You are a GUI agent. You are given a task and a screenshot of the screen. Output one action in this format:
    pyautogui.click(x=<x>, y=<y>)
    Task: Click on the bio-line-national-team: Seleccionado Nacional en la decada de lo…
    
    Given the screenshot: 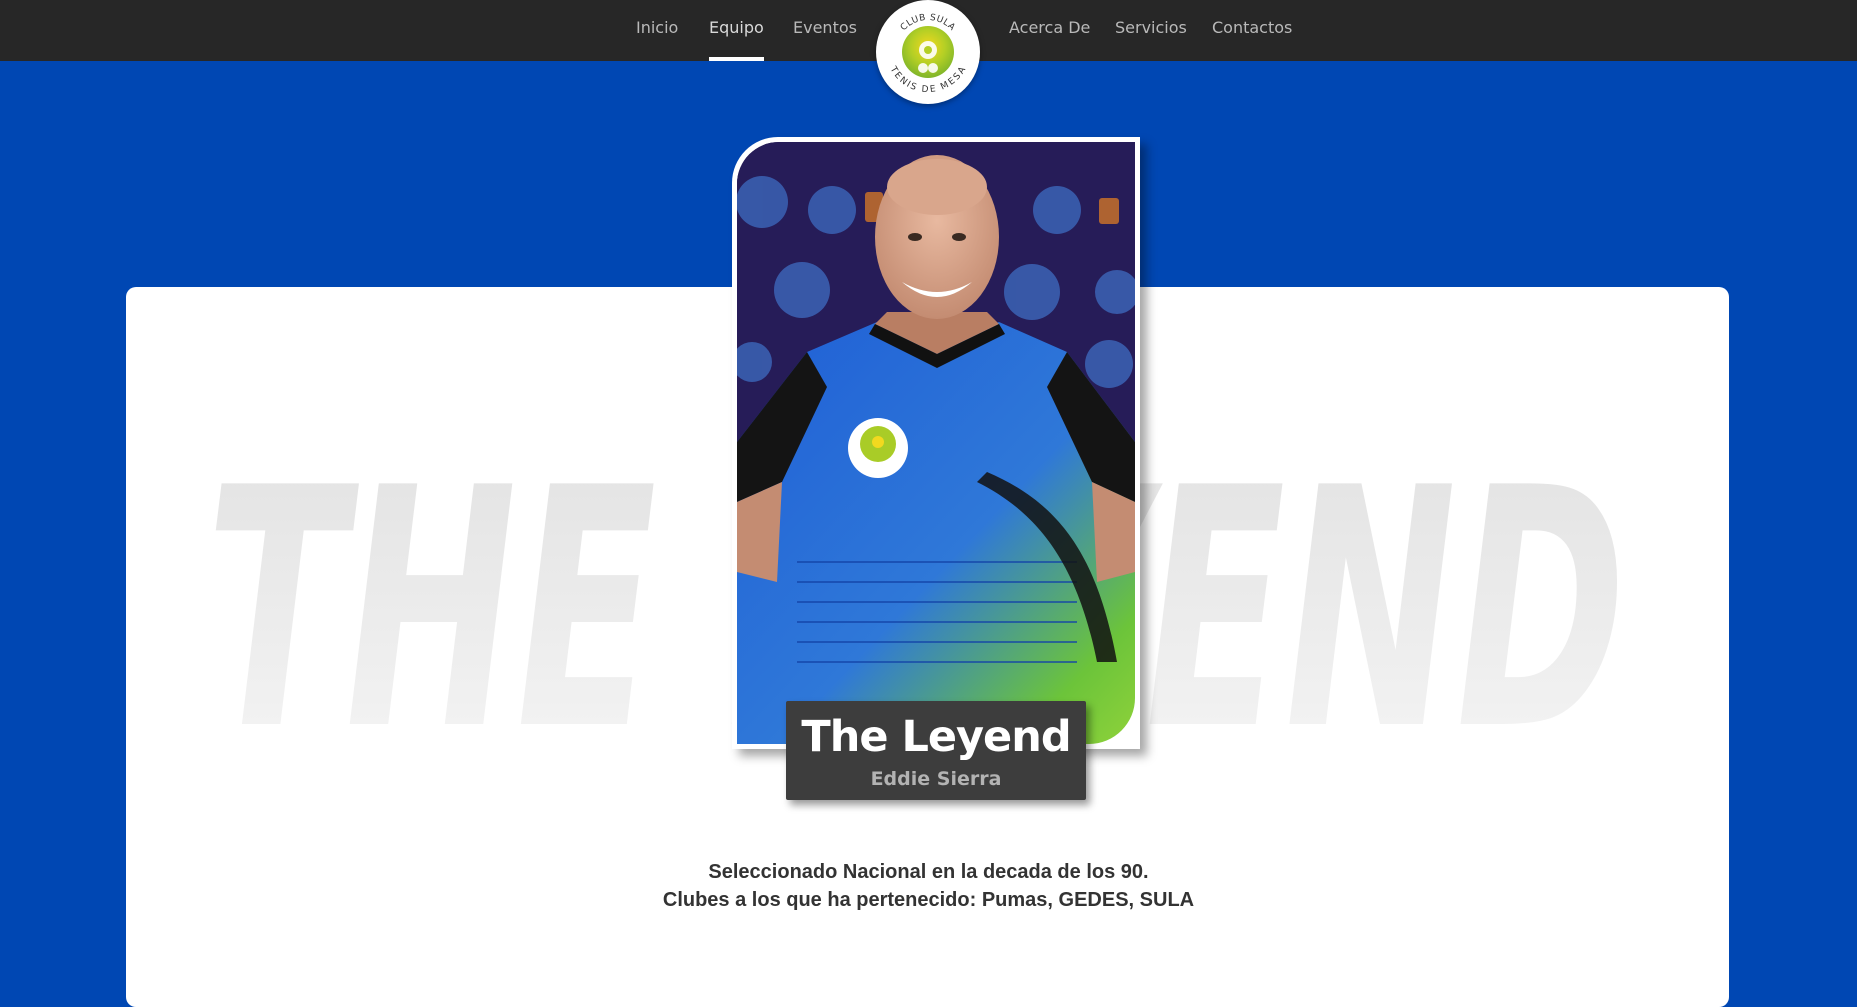 What is the action you would take?
    pyautogui.click(x=928, y=872)
    